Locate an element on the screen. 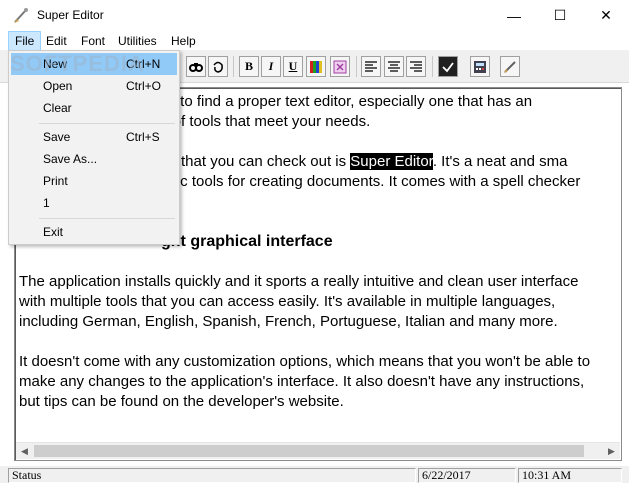  italic-icon: I is located at coordinates (271, 66).